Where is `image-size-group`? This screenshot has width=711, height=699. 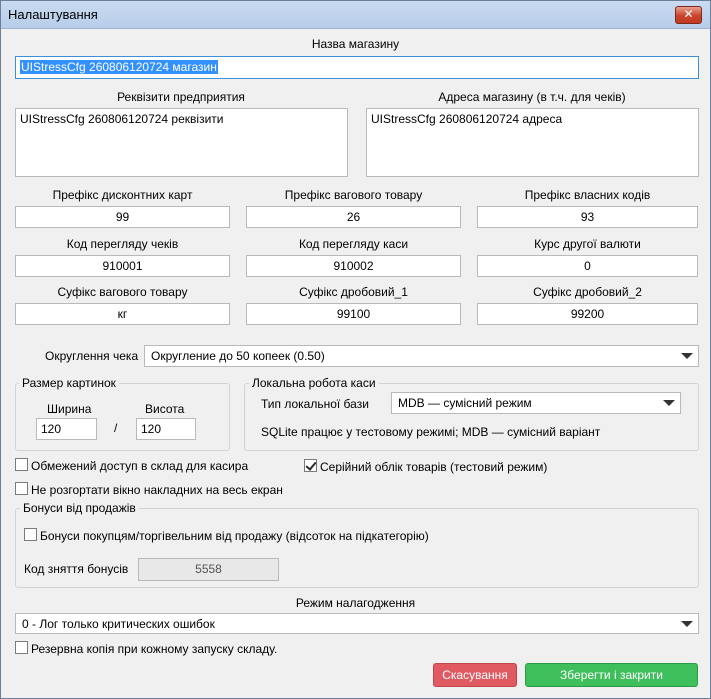
image-size-group is located at coordinates (122, 417).